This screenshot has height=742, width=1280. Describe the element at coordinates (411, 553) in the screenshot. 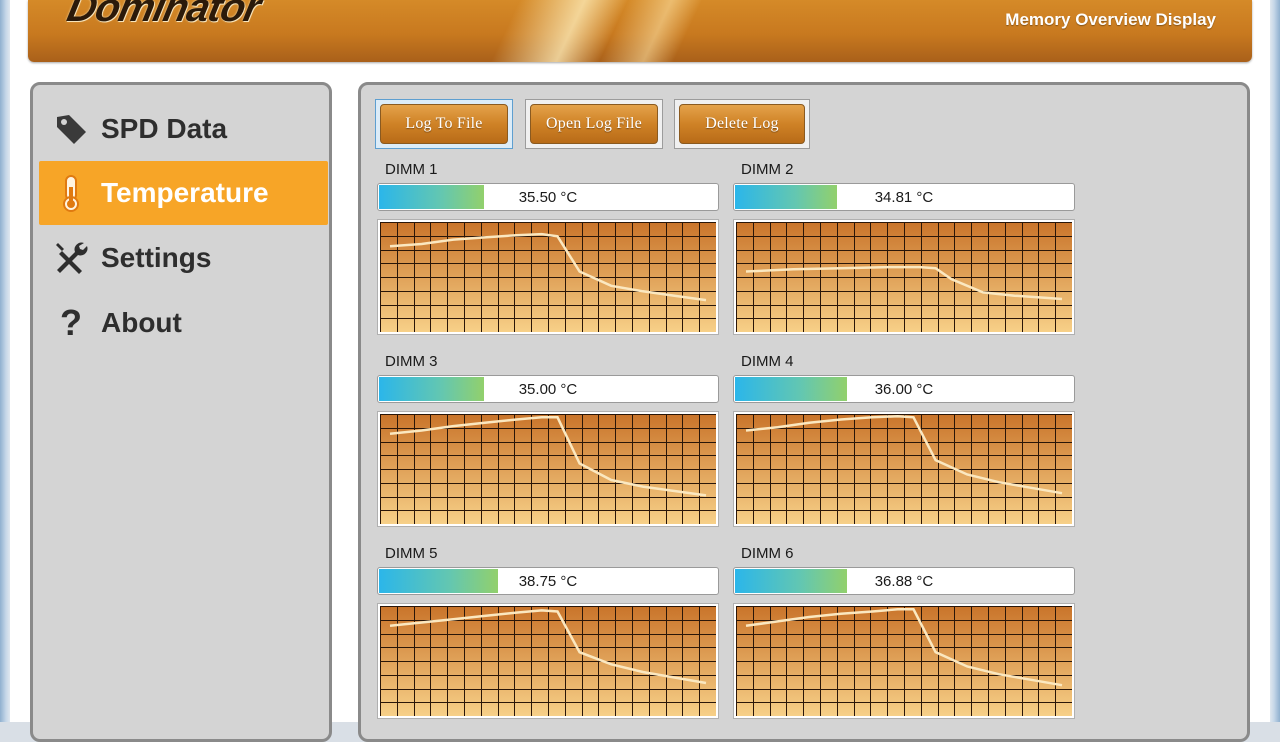

I see `dimm-label: DIMM 5` at that location.